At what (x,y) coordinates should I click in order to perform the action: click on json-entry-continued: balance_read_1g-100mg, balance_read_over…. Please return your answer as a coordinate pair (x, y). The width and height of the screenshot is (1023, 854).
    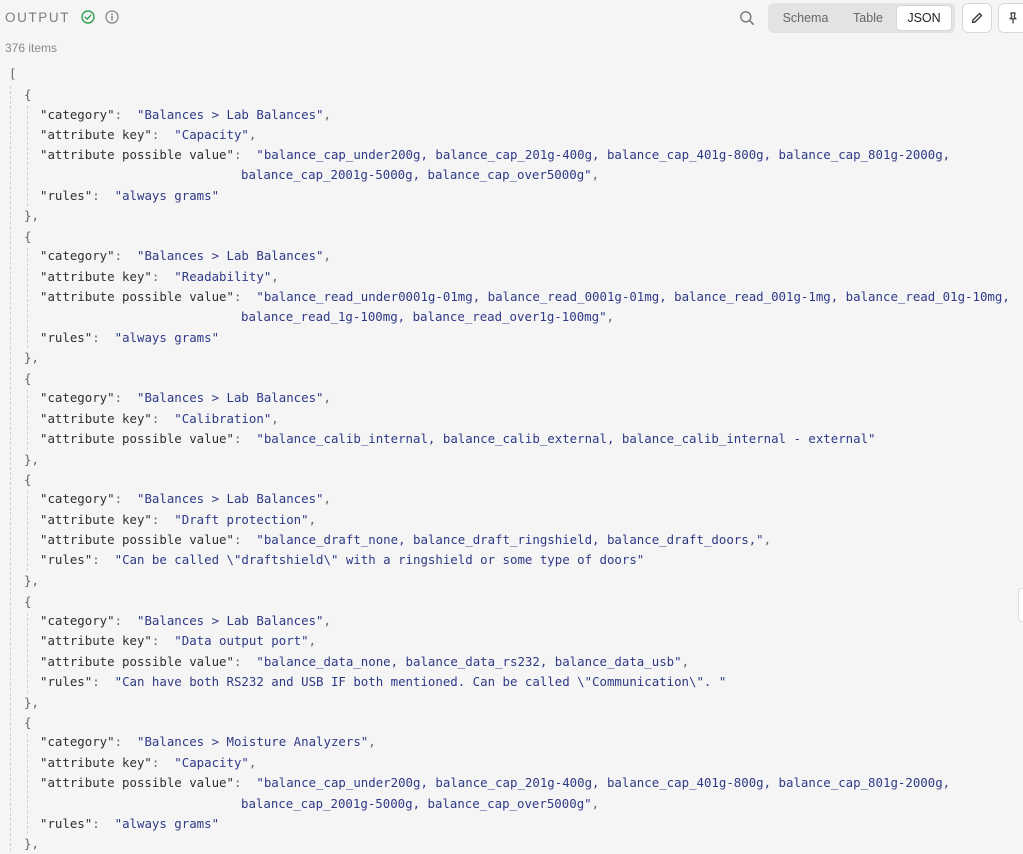
    Looking at the image, I should click on (427, 316).